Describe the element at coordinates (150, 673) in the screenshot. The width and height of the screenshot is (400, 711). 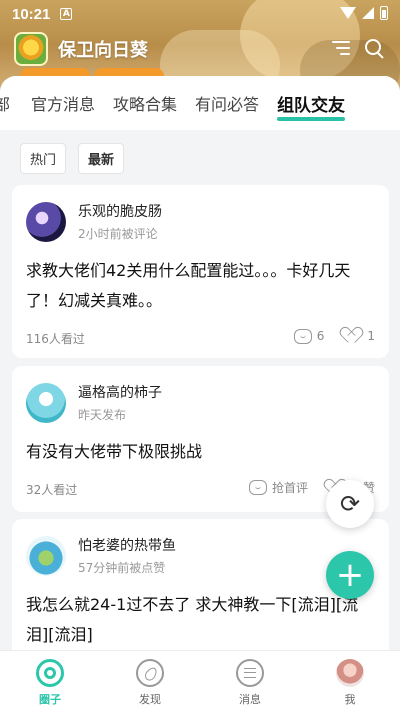
I see `compass-icon` at that location.